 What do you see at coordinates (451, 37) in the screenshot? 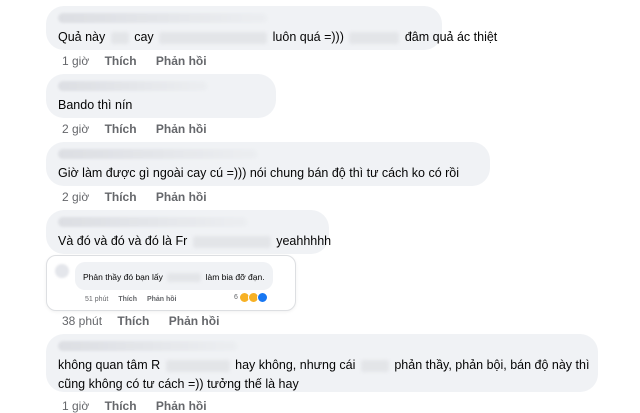
I see `comment-text-part: đâm quả ác thiệt` at bounding box center [451, 37].